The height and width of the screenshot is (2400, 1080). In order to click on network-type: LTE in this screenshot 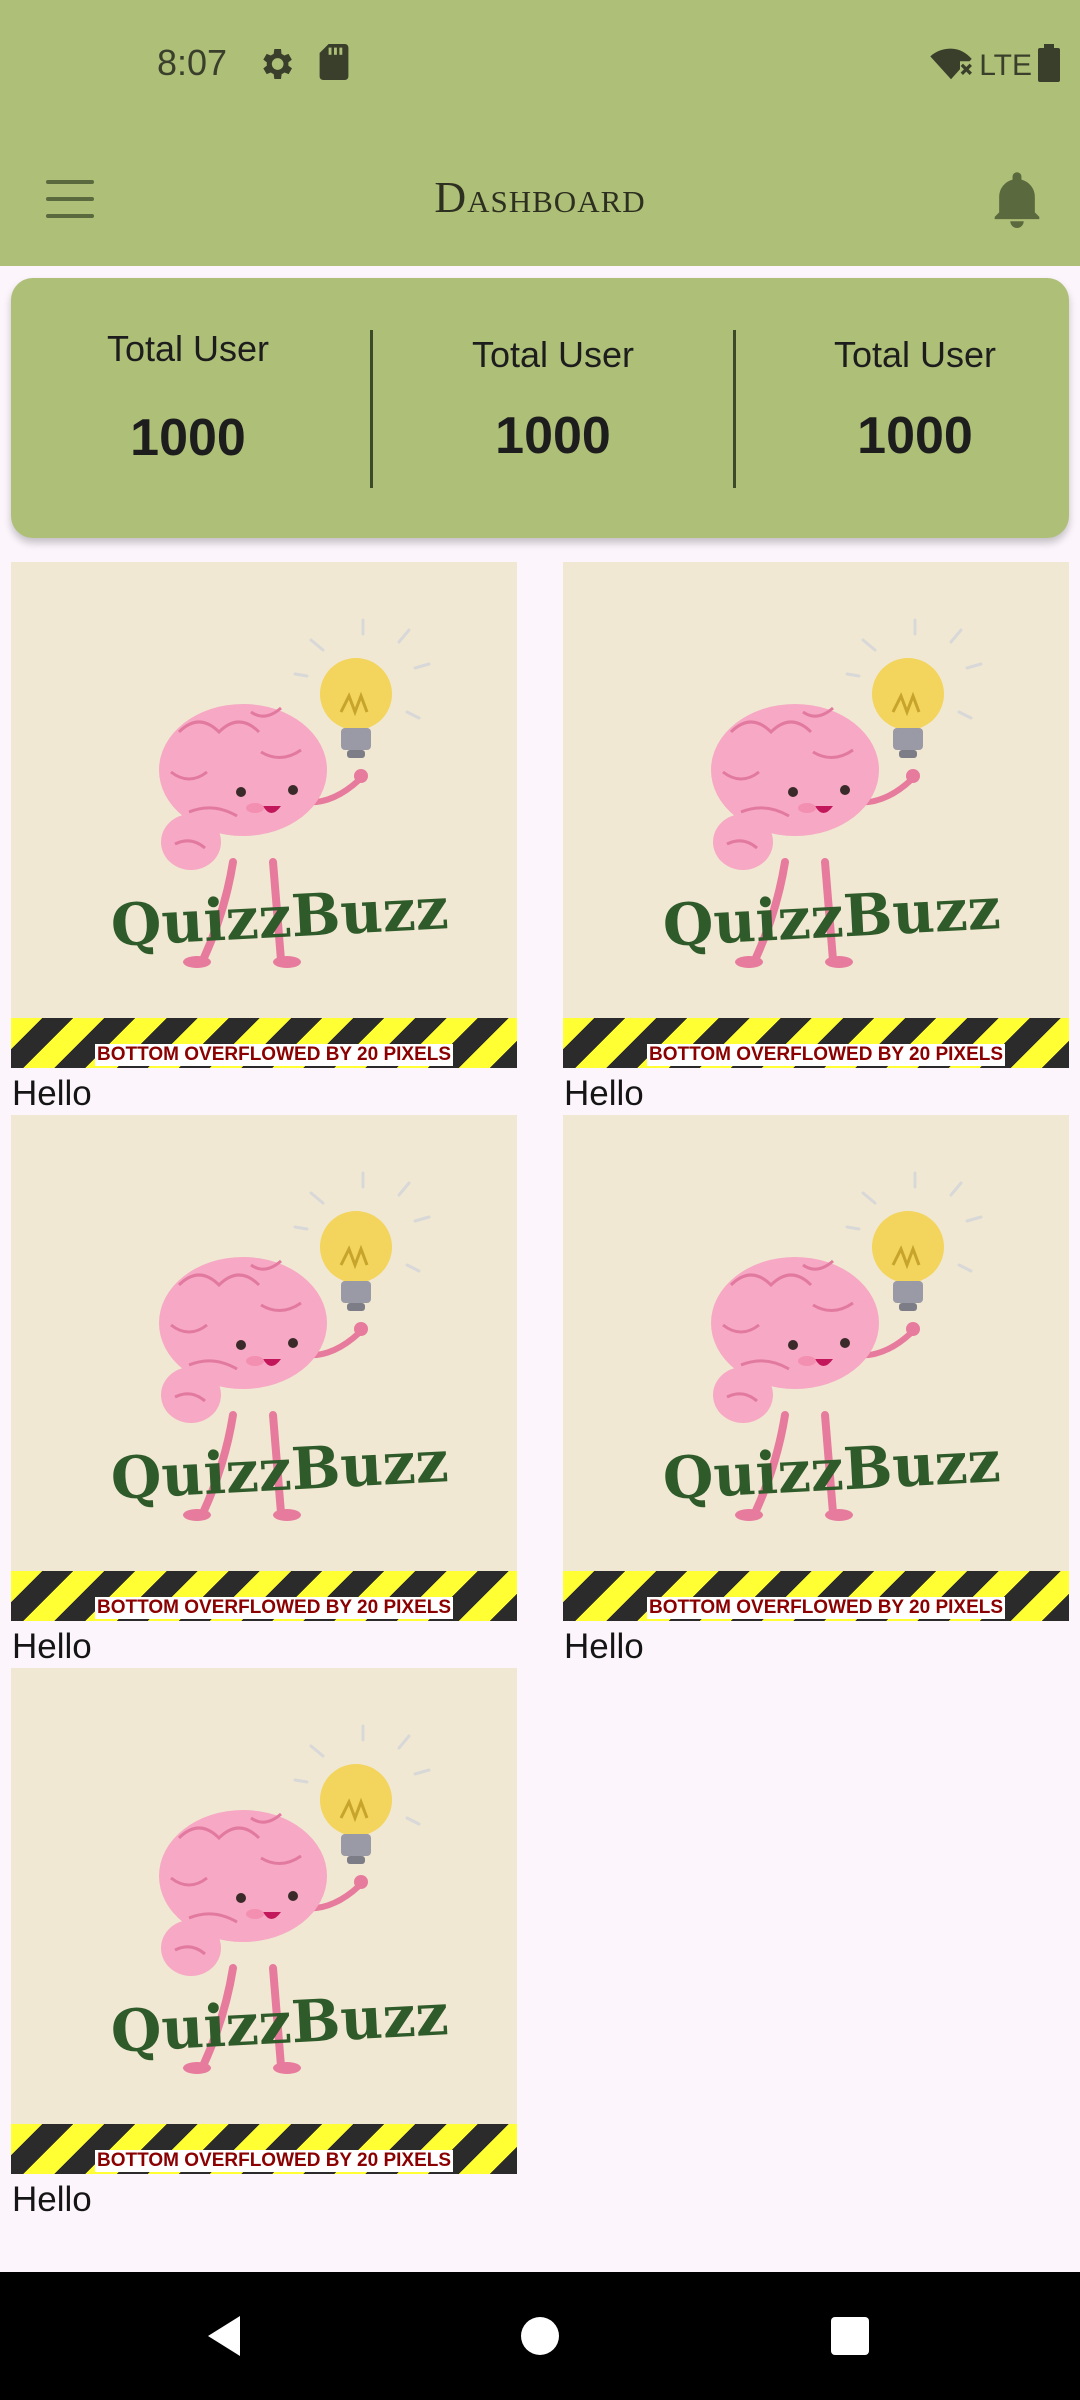, I will do `click(1005, 65)`.